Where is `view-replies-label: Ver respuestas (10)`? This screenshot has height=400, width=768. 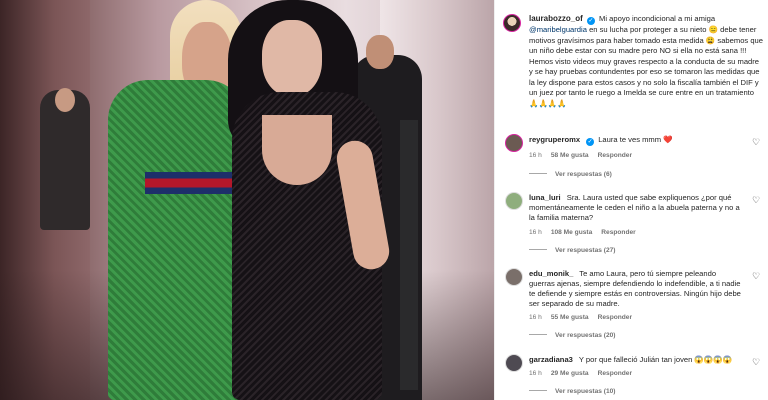 view-replies-label: Ver respuestas (10) is located at coordinates (585, 391).